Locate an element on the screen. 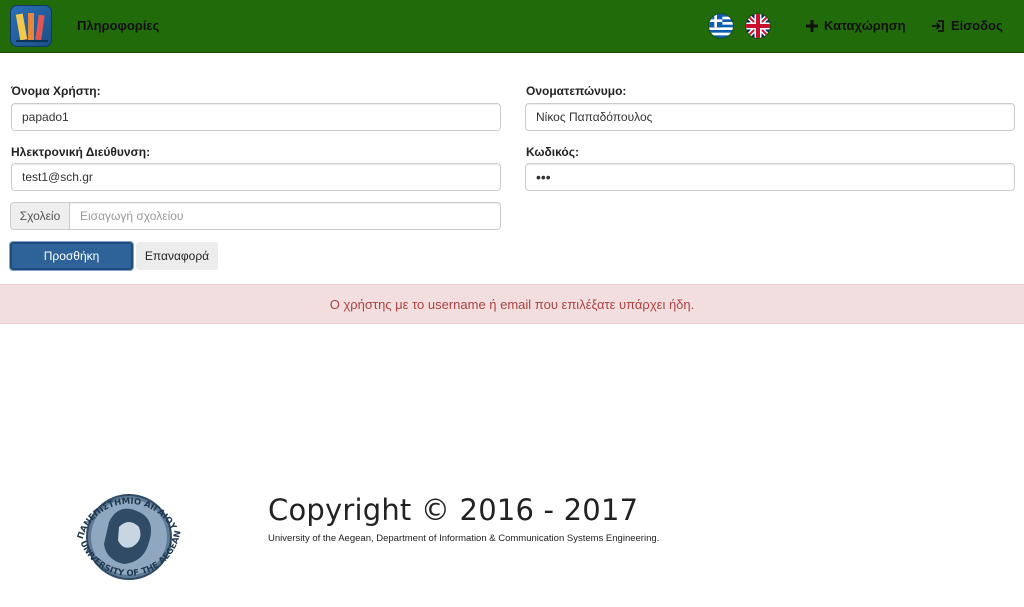 This screenshot has width=1024, height=607. brand-title: Πληροφορίες is located at coordinates (118, 25).